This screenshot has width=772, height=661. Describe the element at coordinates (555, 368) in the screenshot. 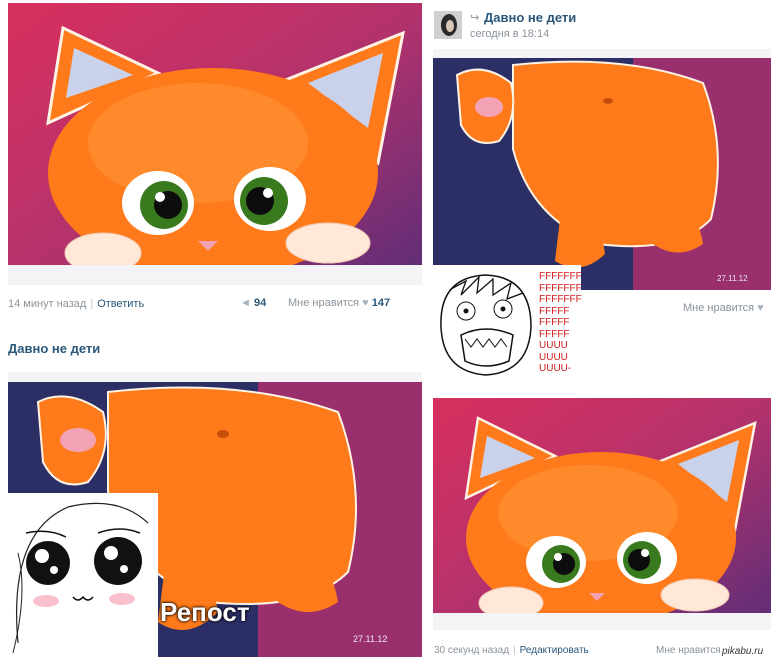

I see `rage-text-line: UUUU-` at that location.